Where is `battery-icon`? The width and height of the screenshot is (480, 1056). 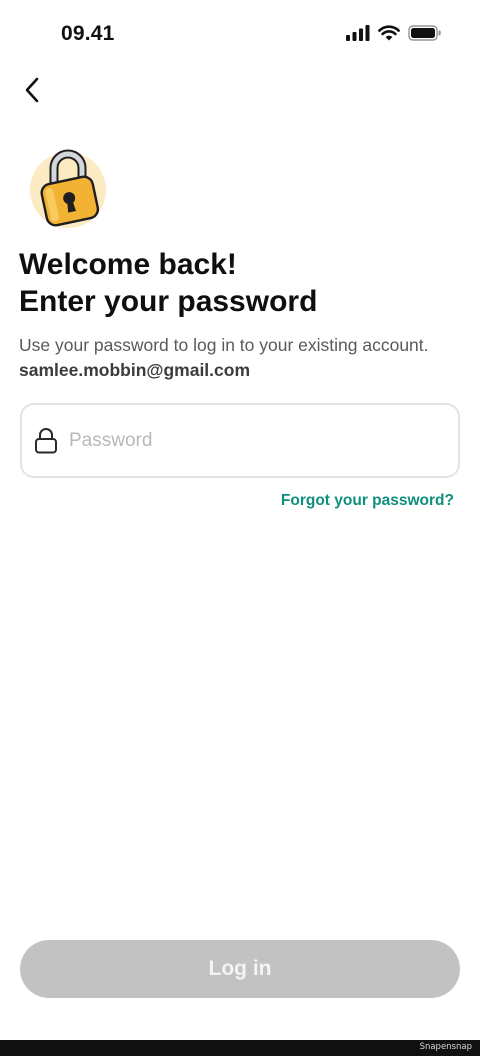
battery-icon is located at coordinates (425, 35).